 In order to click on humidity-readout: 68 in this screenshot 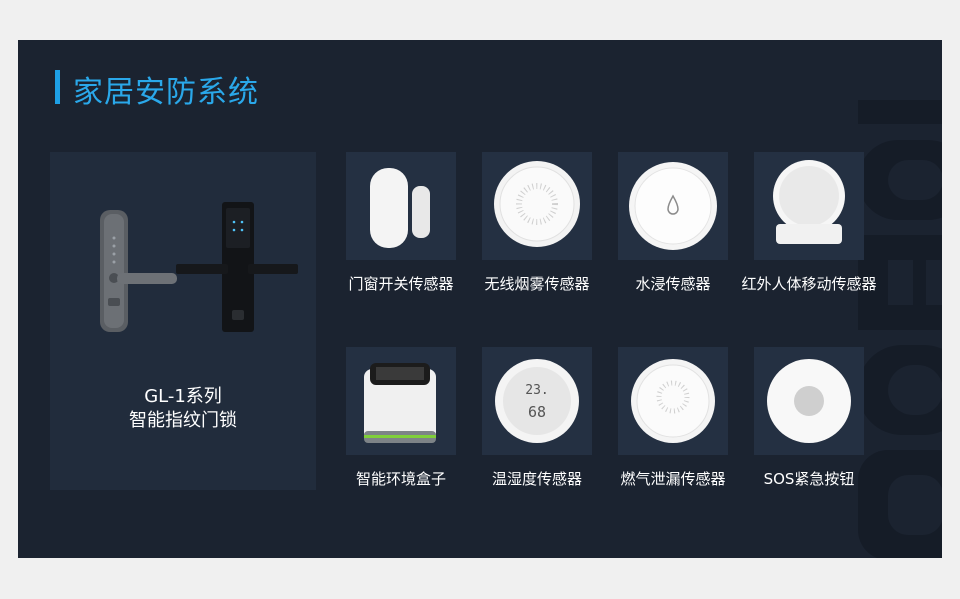, I will do `click(537, 412)`.